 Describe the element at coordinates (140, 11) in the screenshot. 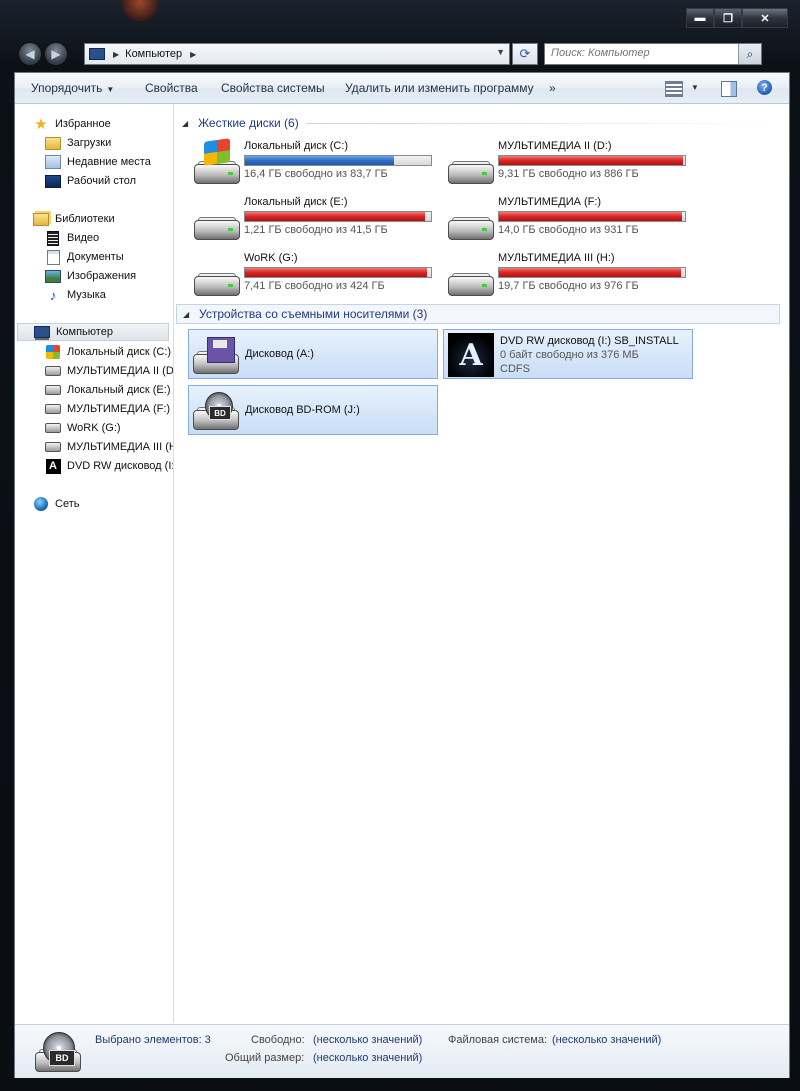

I see `desktop-decoration` at that location.